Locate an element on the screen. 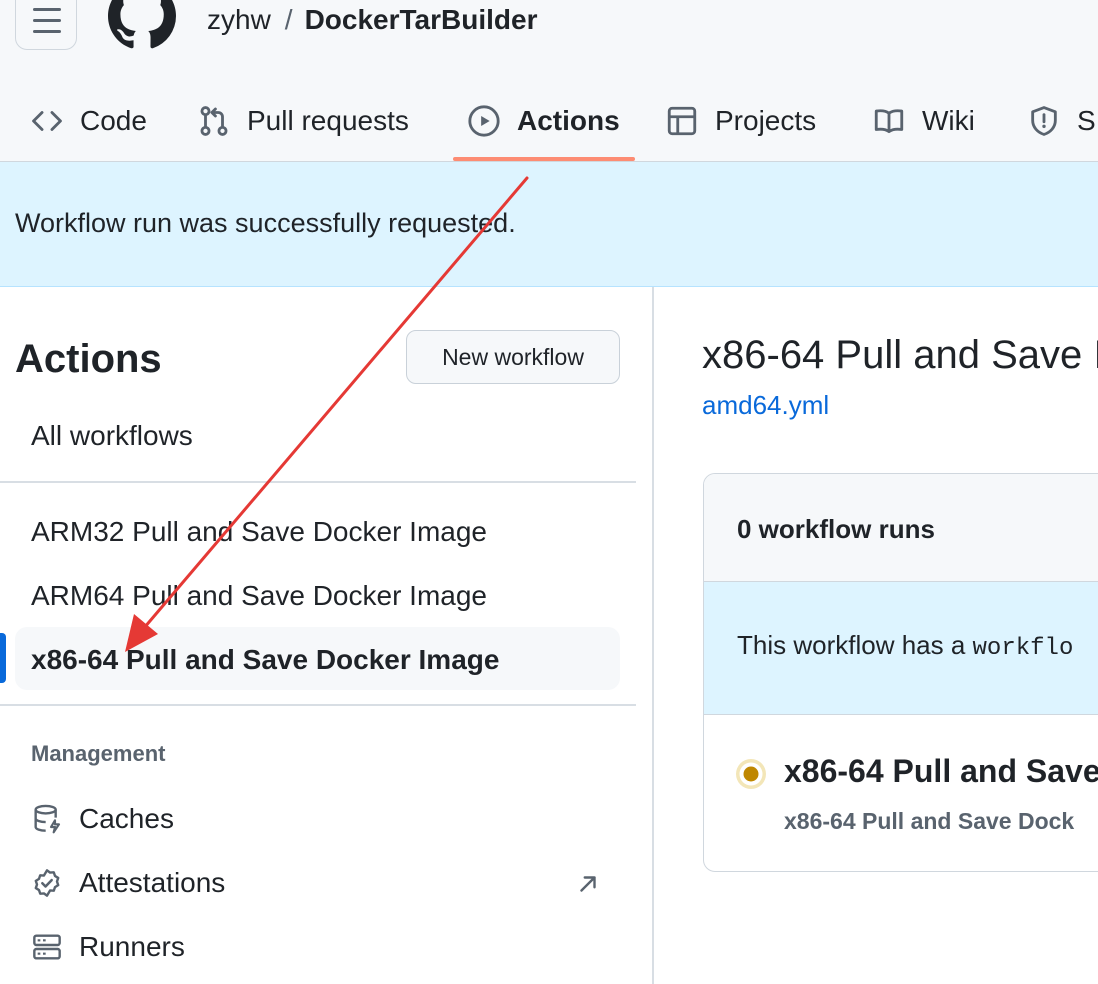 The image size is (1098, 984). run-subtitle: x86-64 Pull and Save Dock is located at coordinates (929, 821).